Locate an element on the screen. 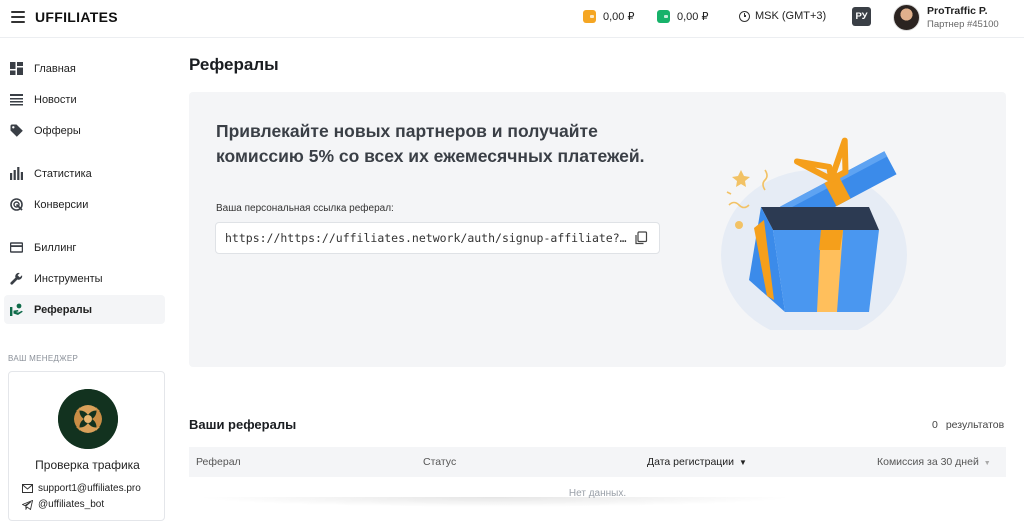 The height and width of the screenshot is (521, 1024). referrals-count-value: 0 is located at coordinates (935, 425).